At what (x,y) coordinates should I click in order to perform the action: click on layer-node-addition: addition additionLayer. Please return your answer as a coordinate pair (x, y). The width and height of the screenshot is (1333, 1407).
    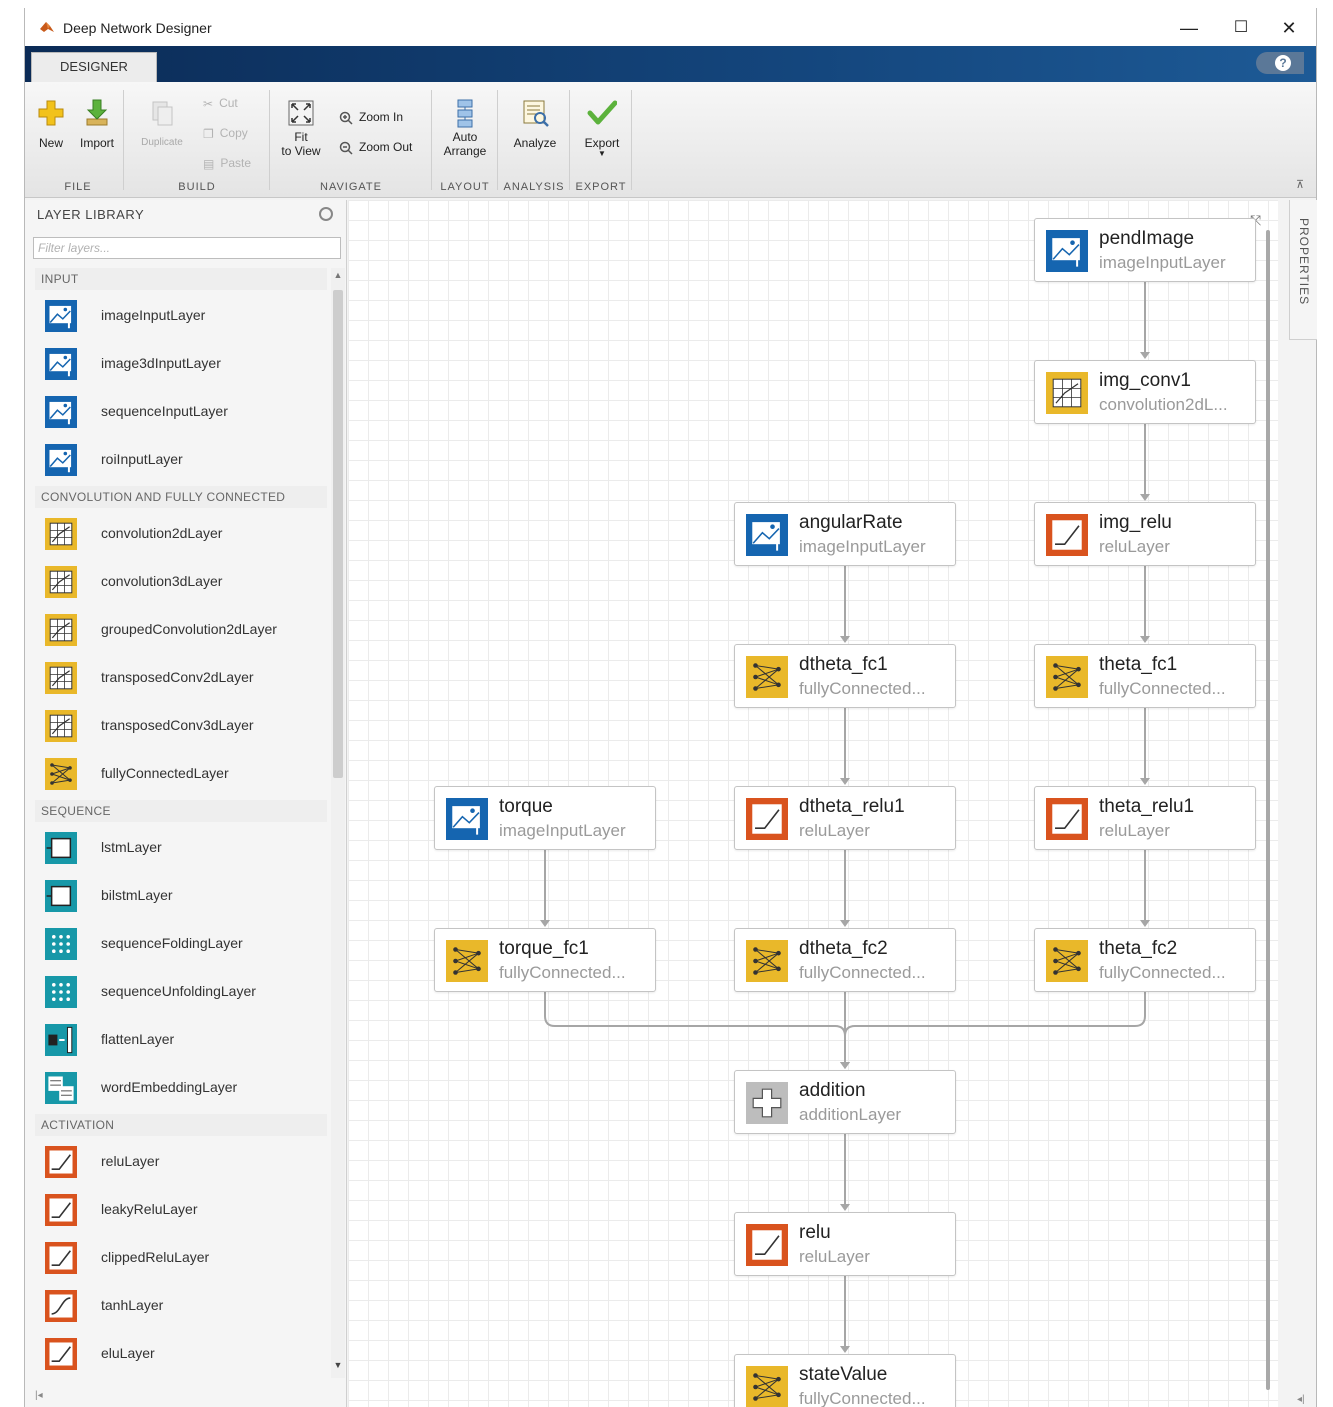
    Looking at the image, I should click on (845, 1102).